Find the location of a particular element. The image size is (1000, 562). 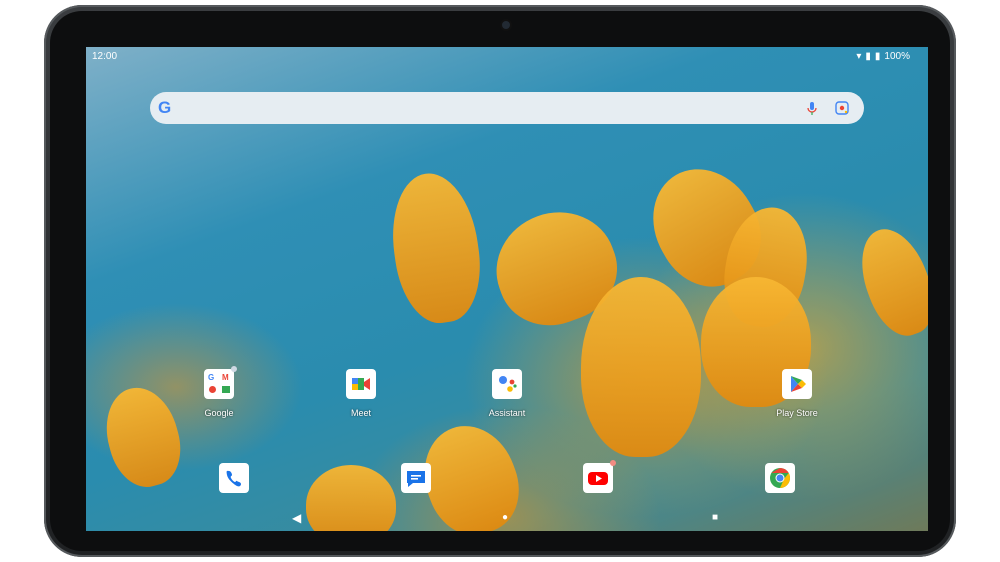

status-bar: 12:00 ▾ ▮ ▮ 100% is located at coordinates (507, 56).